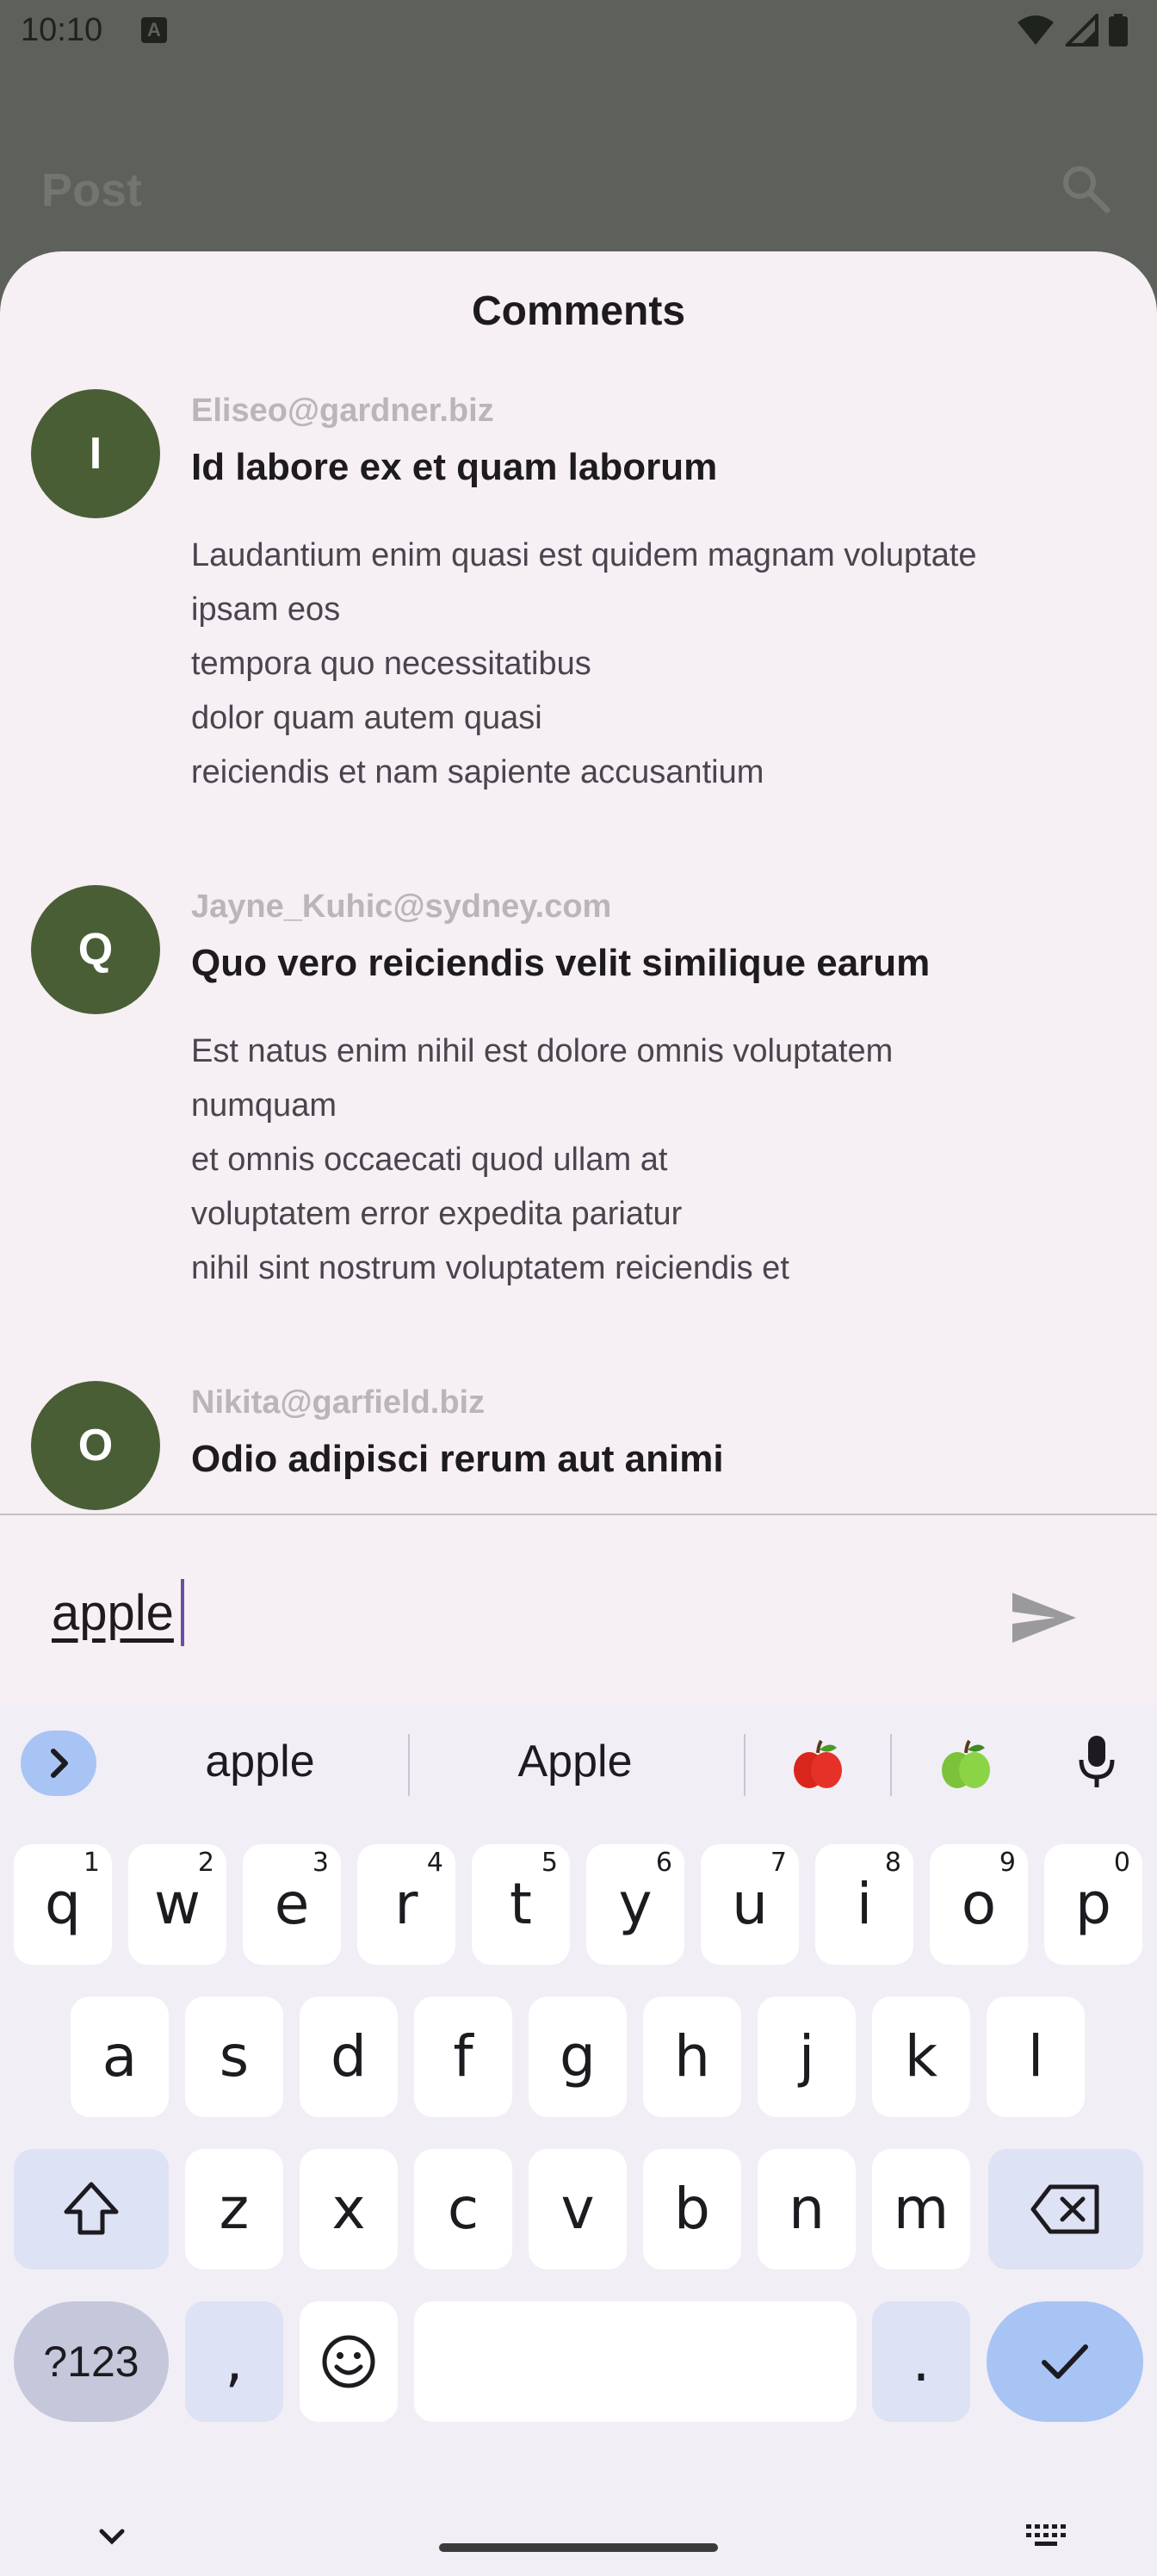 The height and width of the screenshot is (2576, 1157). I want to click on key-g: g, so click(578, 2057).